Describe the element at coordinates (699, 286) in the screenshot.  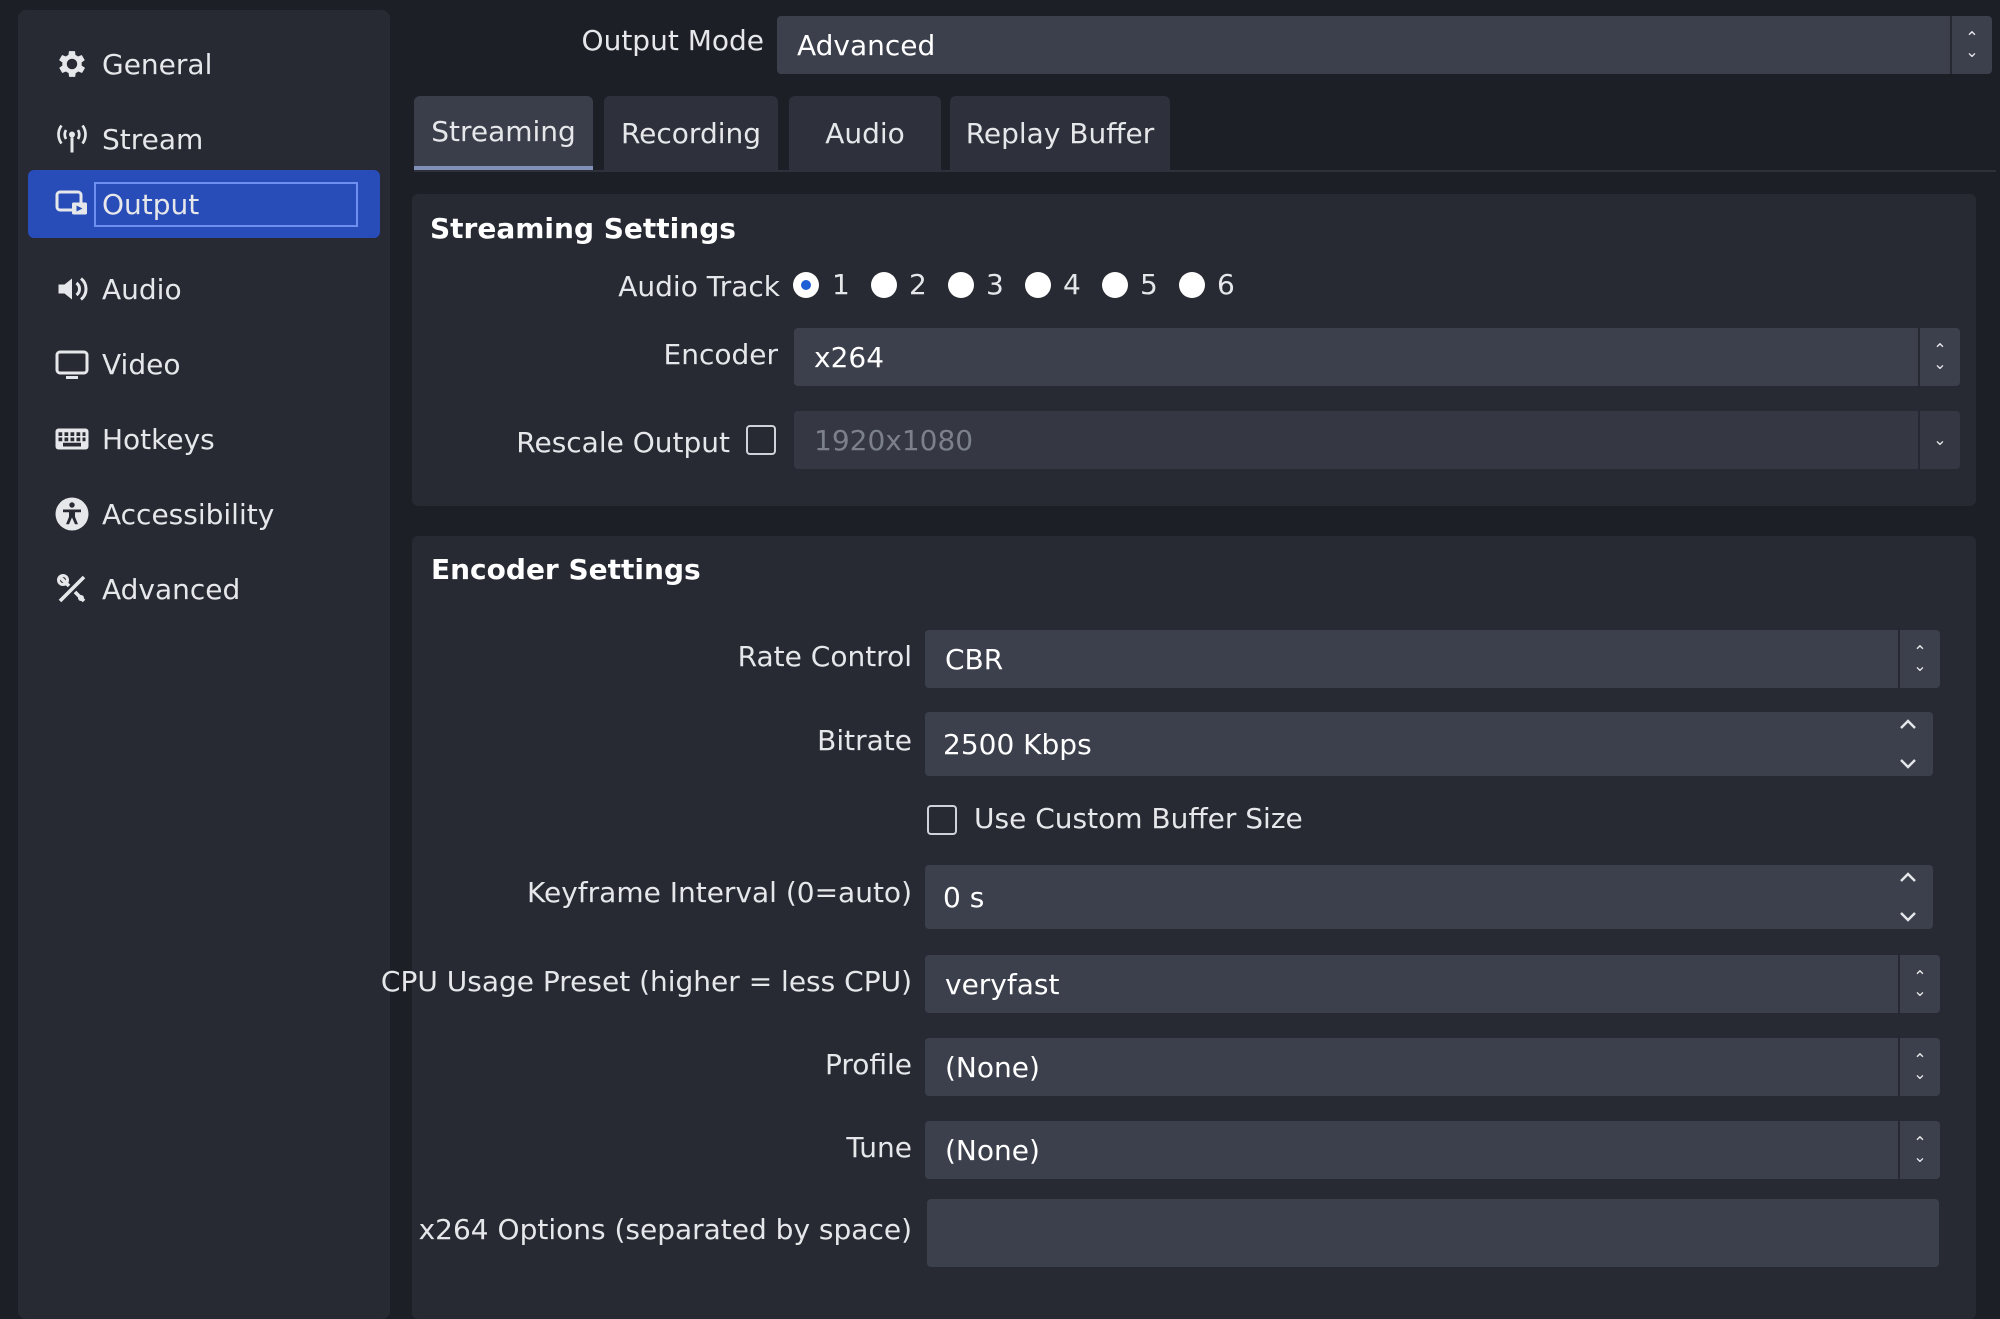
I see `audio-track-label: Audio Track` at that location.